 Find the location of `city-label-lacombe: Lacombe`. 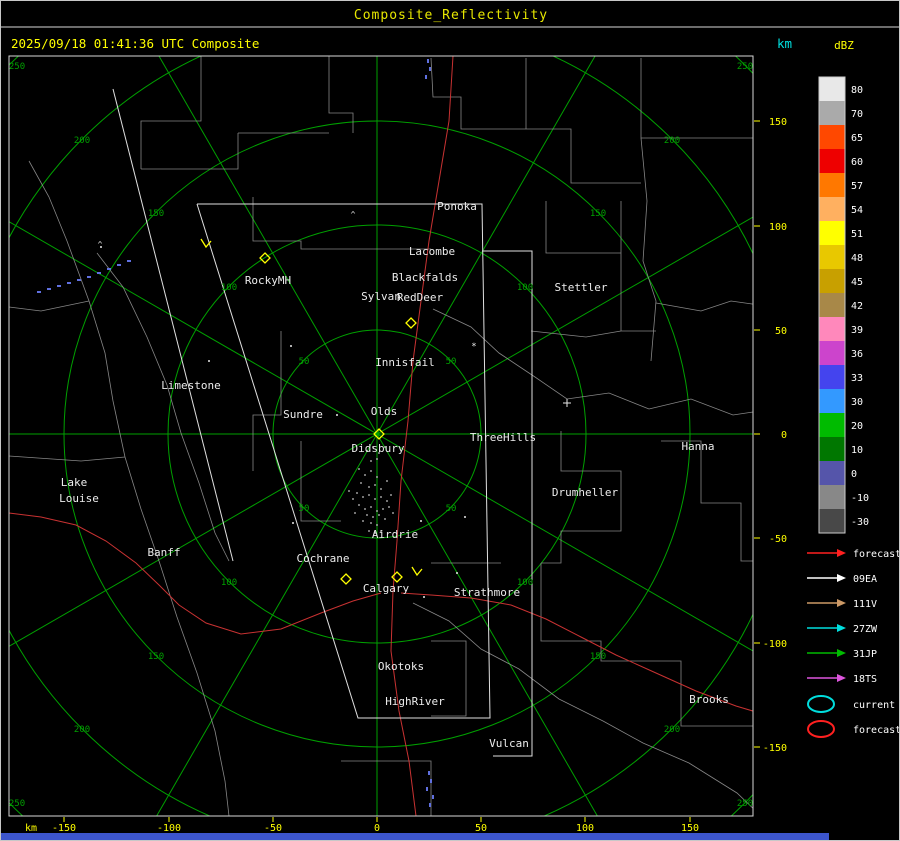

city-label-lacombe: Lacombe is located at coordinates (432, 251).